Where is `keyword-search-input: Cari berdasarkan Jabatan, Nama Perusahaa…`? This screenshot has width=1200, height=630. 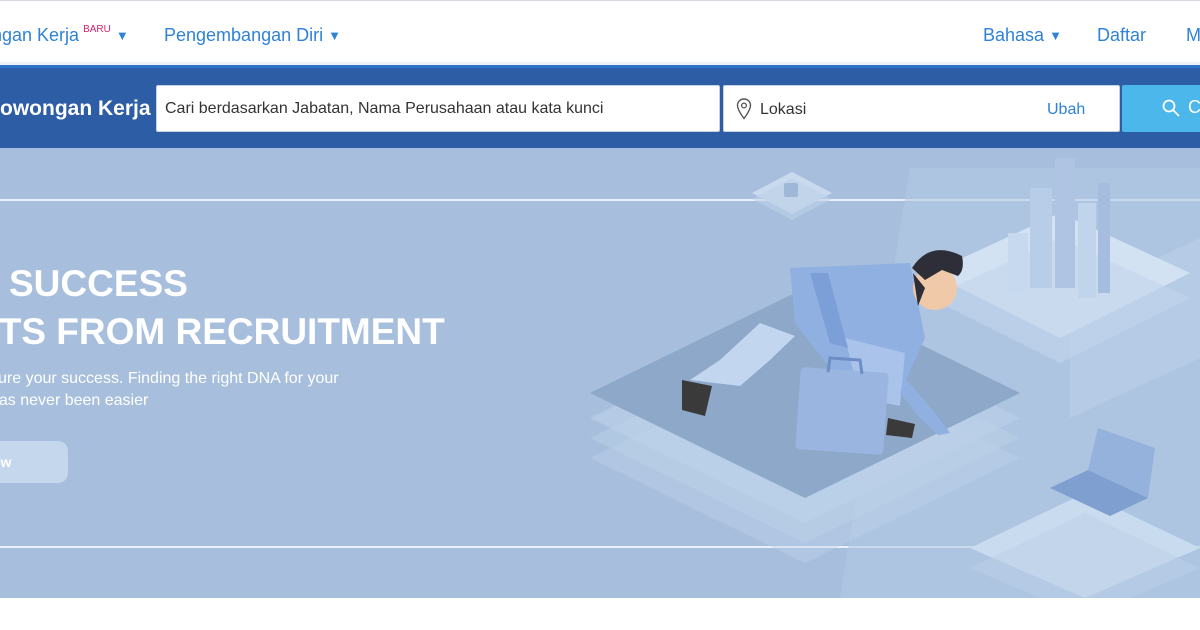 keyword-search-input: Cari berdasarkan Jabatan, Nama Perusahaa… is located at coordinates (438, 108).